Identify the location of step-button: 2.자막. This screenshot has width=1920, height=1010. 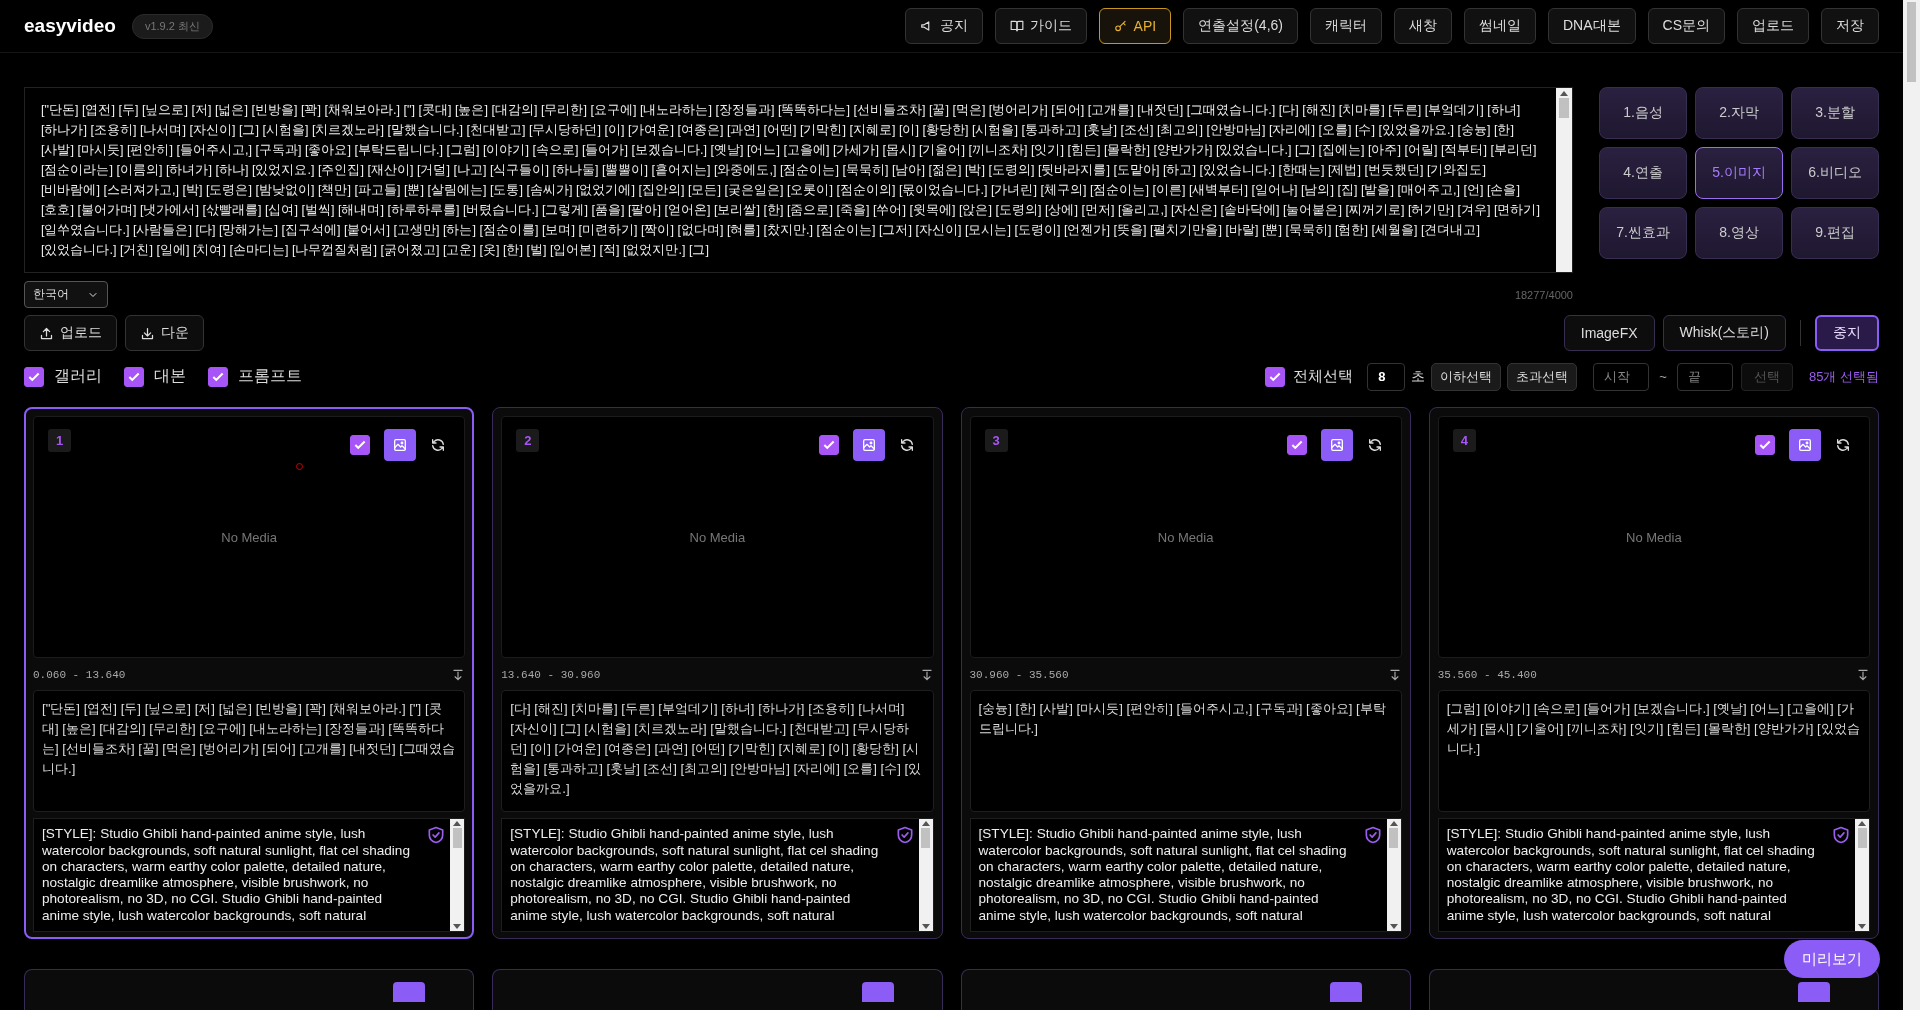
(1739, 113).